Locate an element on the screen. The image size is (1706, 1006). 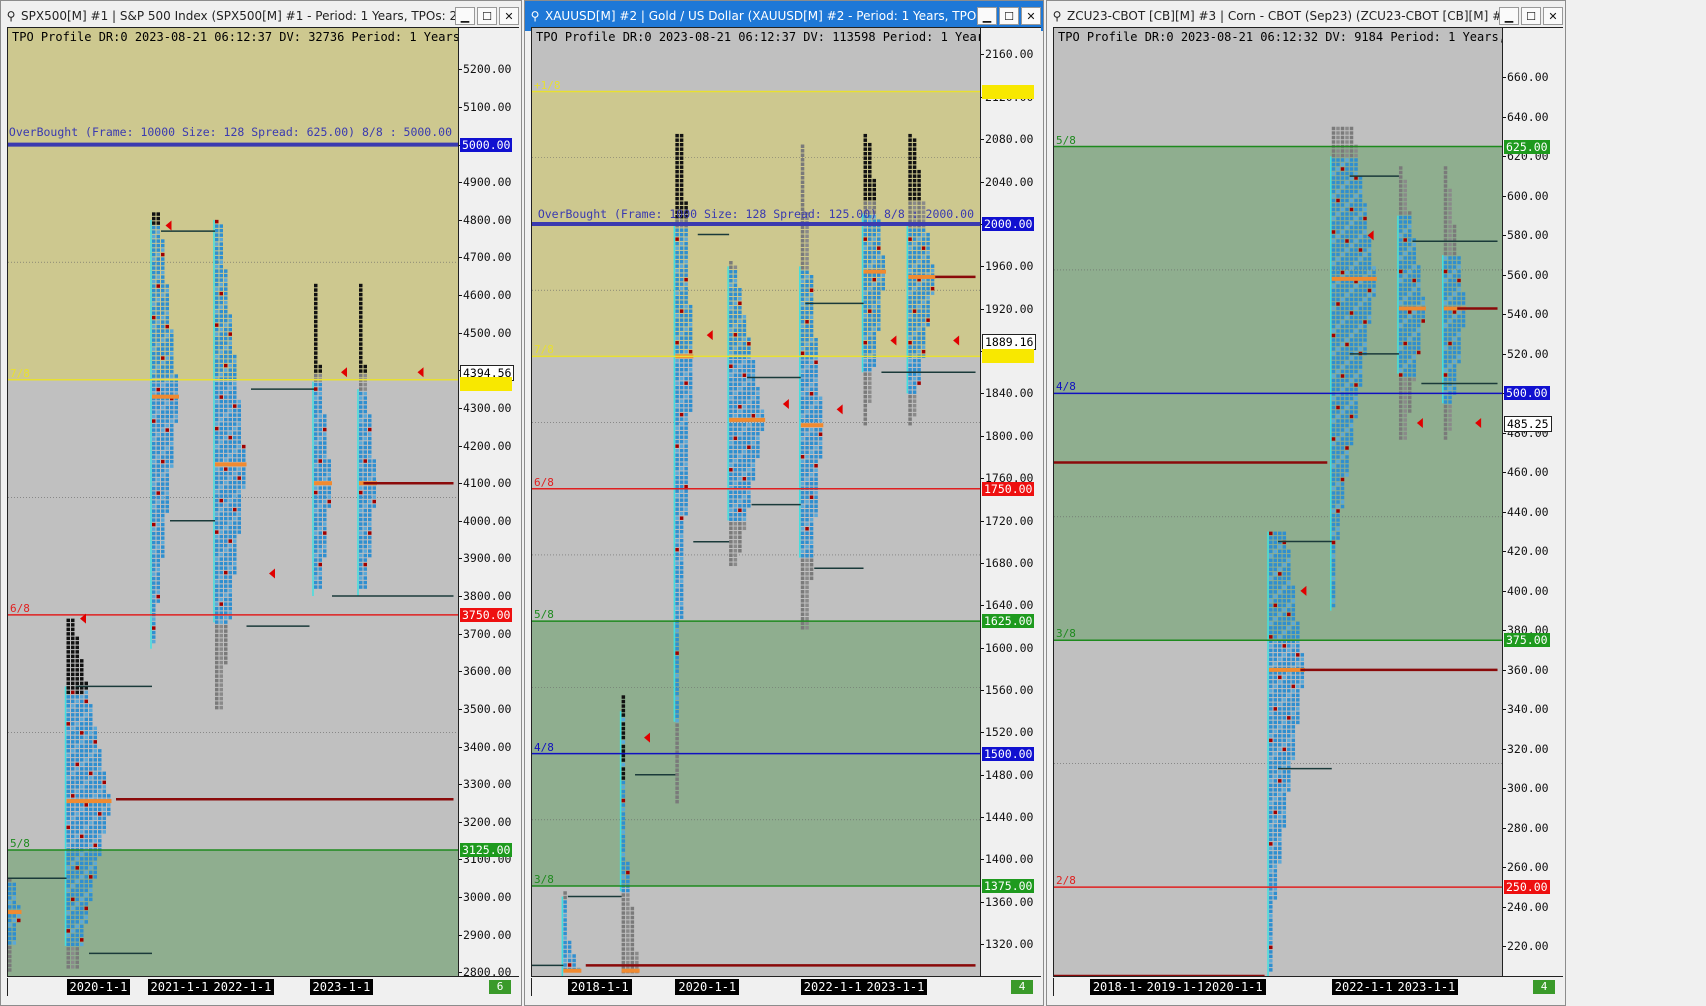
red-triangle-marker is located at coordinates (839, 409).